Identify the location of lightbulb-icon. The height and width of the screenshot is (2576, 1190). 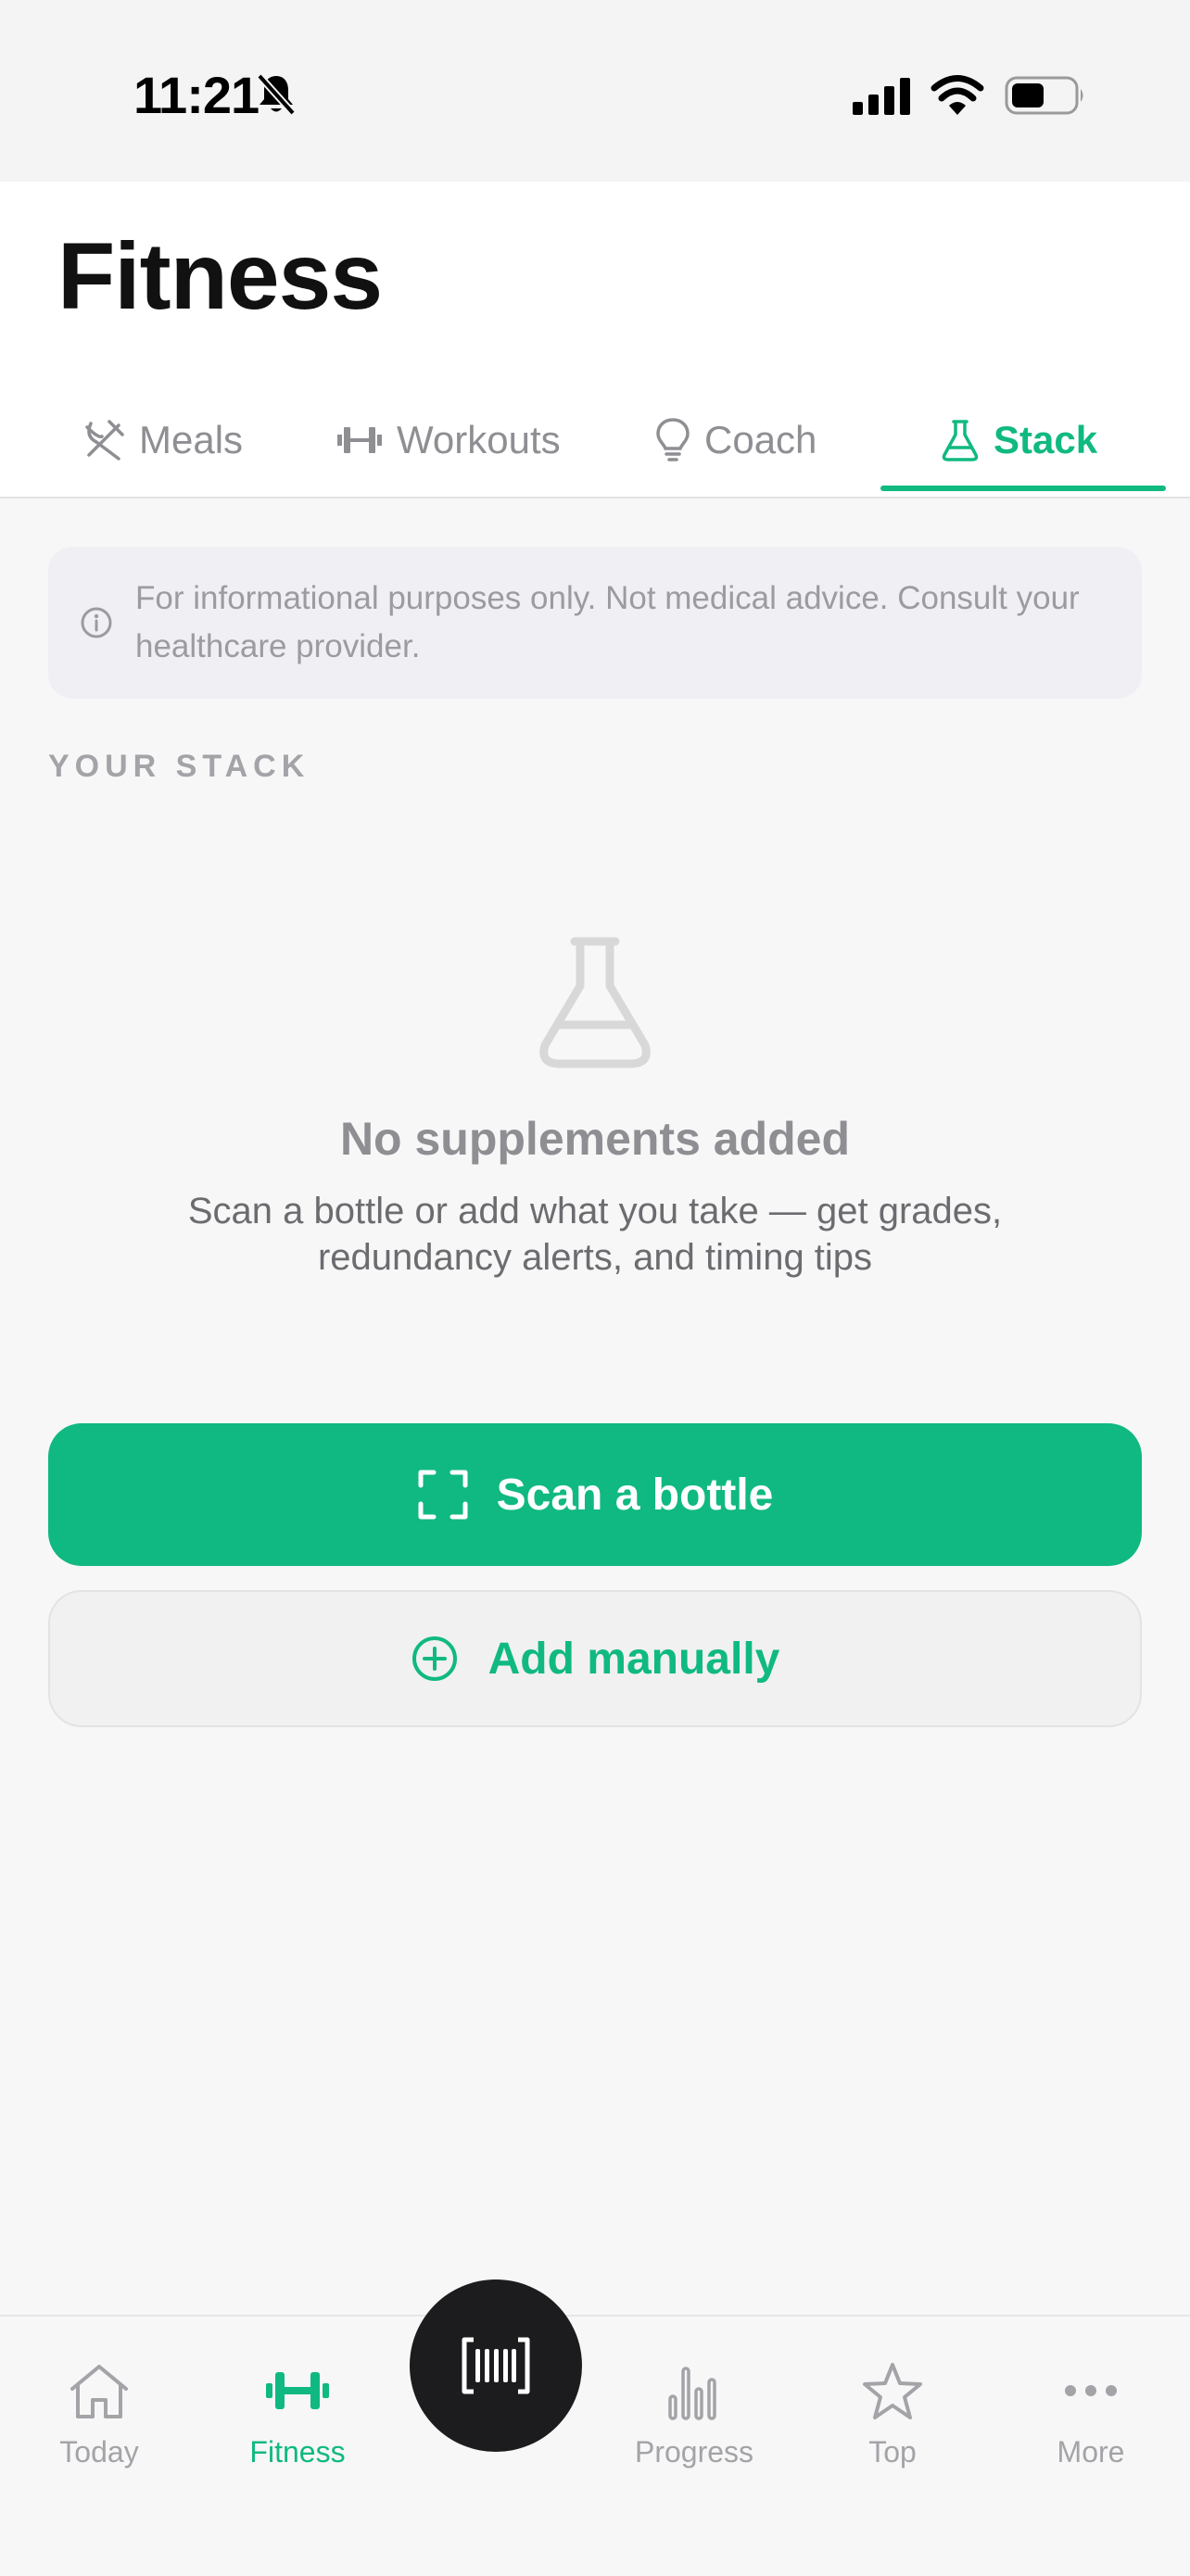
(673, 439).